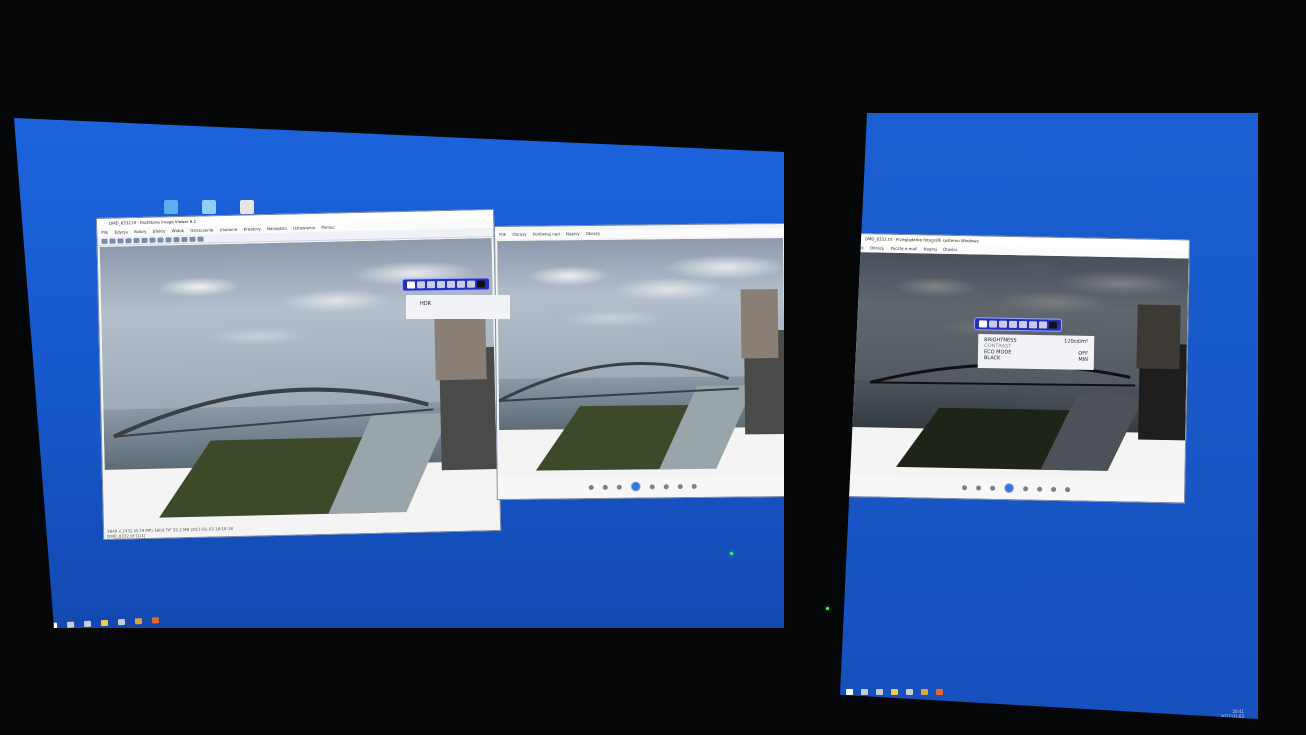 This screenshot has width=1306, height=735. I want to click on email-icon, so click(192, 239).